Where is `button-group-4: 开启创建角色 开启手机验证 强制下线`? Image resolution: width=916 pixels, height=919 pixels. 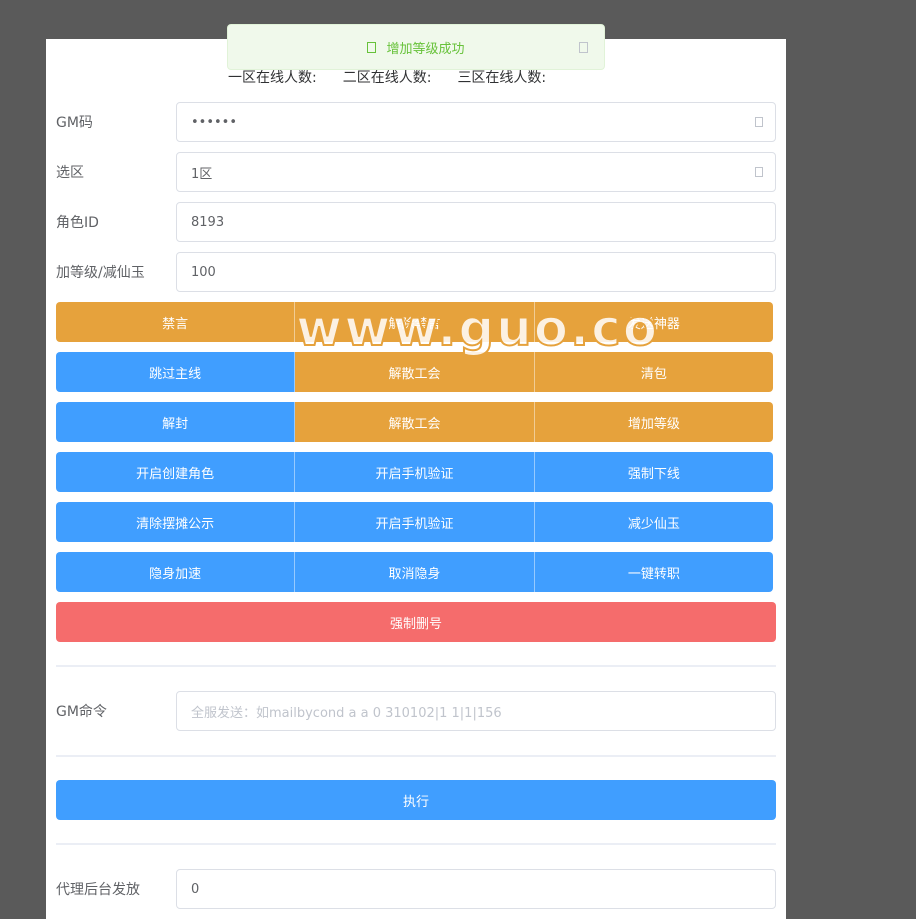
button-group-4: 开启创建角色 开启手机验证 强制下线 is located at coordinates (414, 472).